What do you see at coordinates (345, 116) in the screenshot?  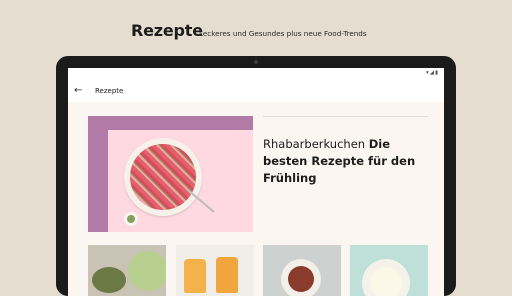 I see `divider` at bounding box center [345, 116].